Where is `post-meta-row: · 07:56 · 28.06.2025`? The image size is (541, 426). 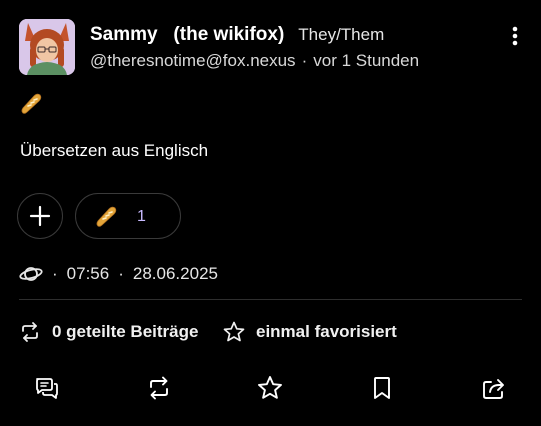
post-meta-row: · 07:56 · 28.06.2025 is located at coordinates (118, 274).